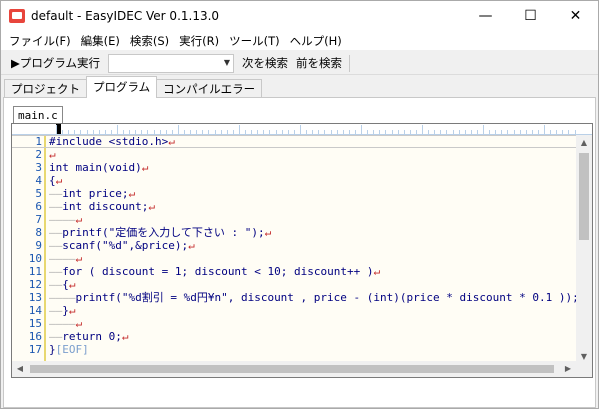  I want to click on line-number: 14, so click(35, 310).